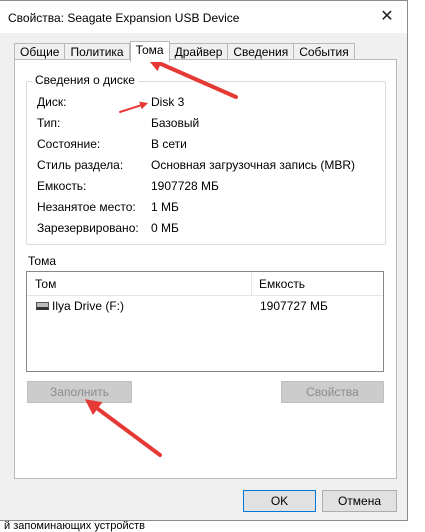 This screenshot has width=425, height=532. I want to click on disk-info-title: Сведения о диске, so click(85, 80).